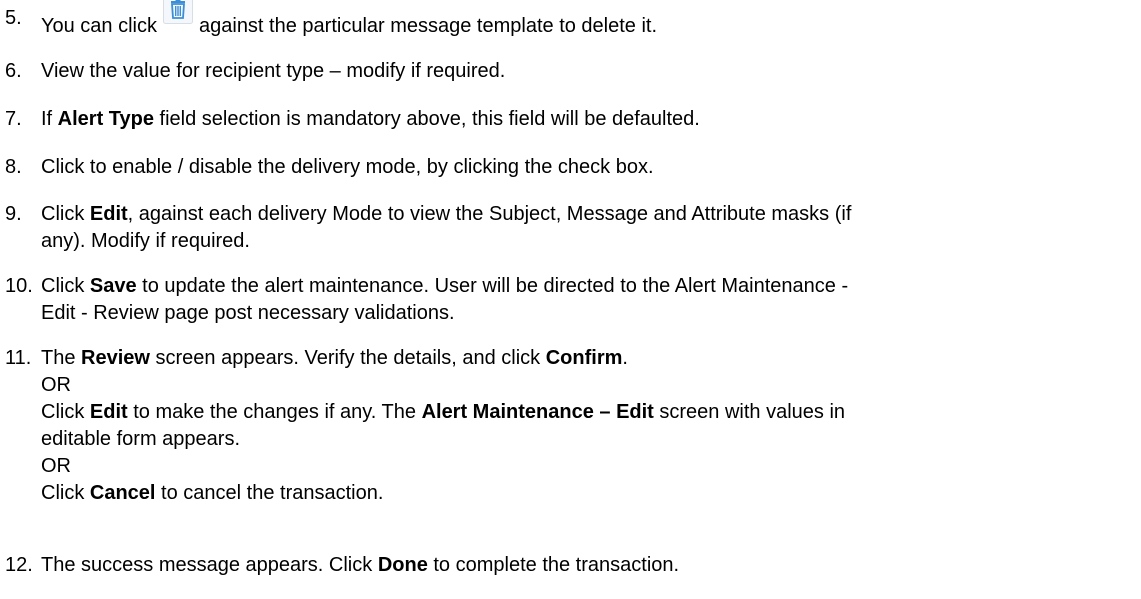  Describe the element at coordinates (19, 286) in the screenshot. I see `step-number: 10.` at that location.